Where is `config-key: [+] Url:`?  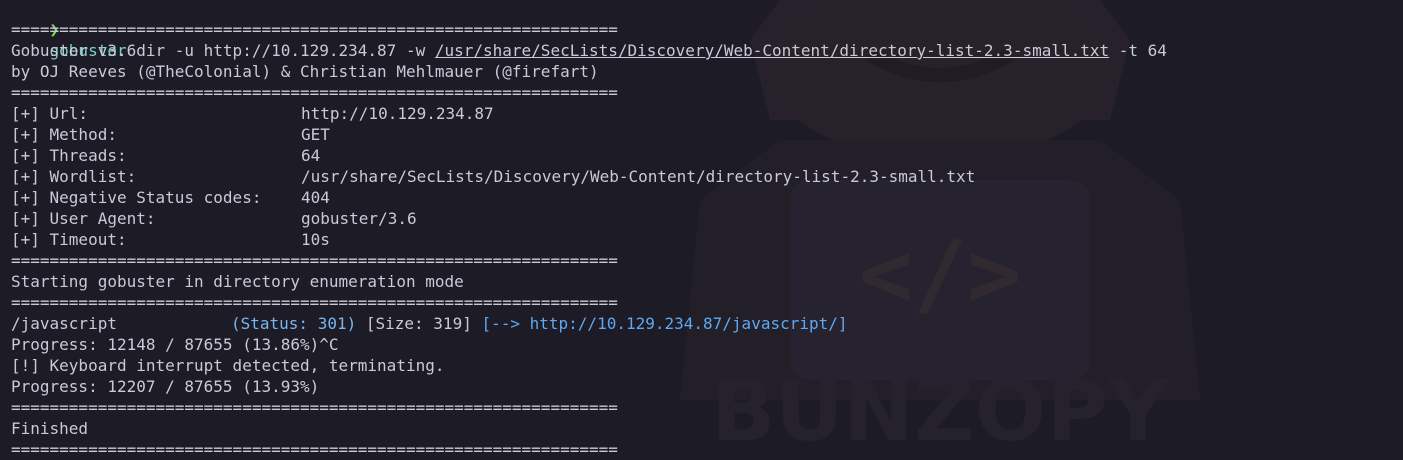 config-key: [+] Url: is located at coordinates (50, 113).